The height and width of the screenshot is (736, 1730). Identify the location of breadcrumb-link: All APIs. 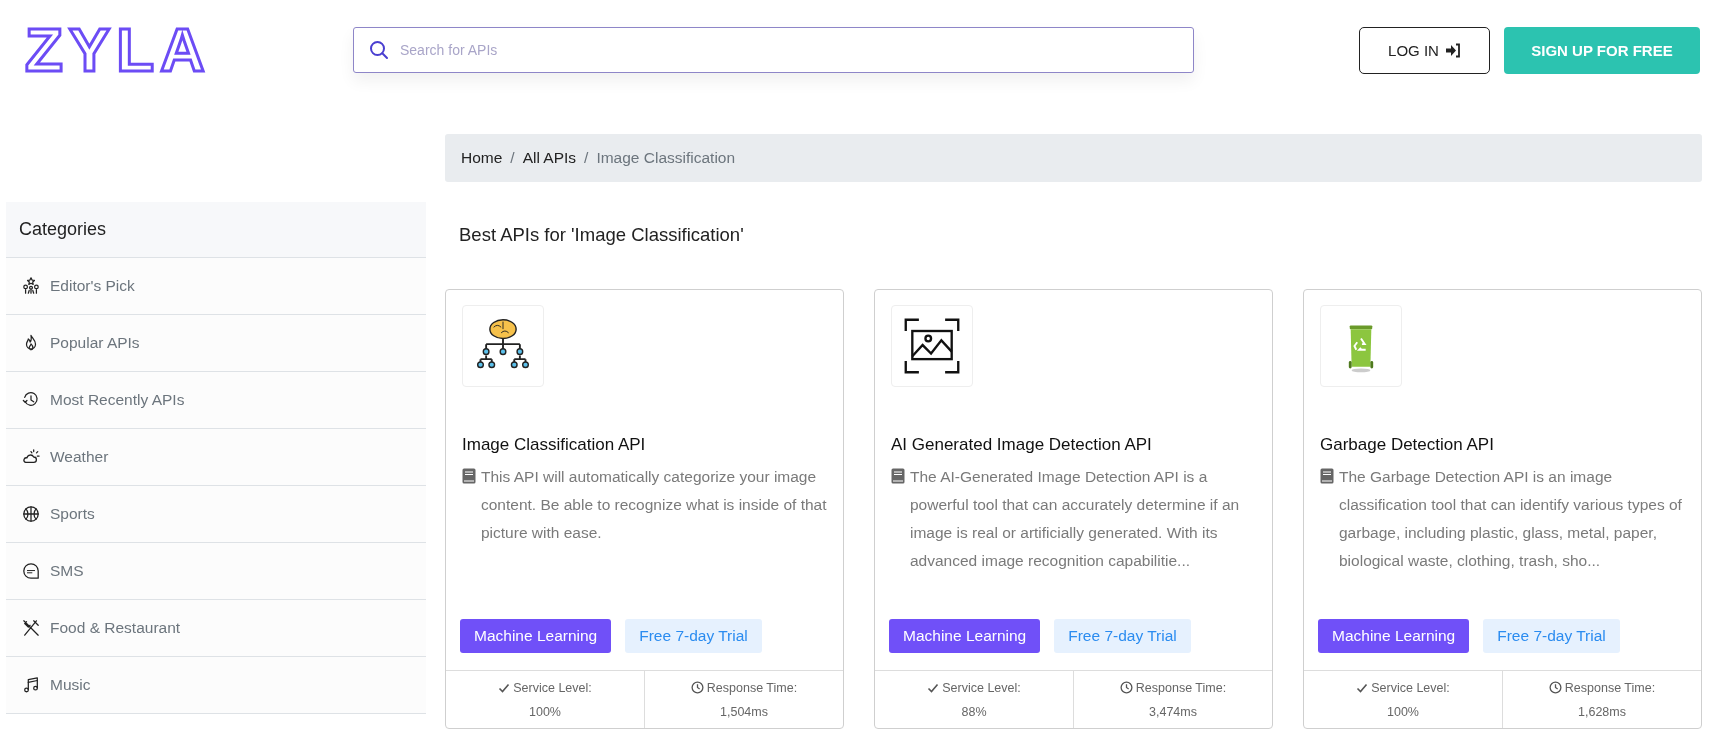
(549, 158).